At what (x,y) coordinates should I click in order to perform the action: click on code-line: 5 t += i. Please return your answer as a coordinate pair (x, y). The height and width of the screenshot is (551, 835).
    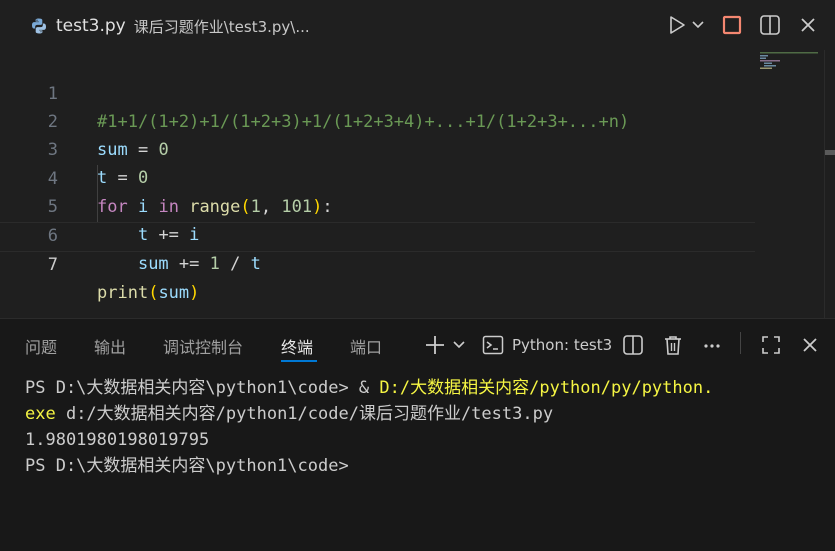
    Looking at the image, I should click on (377, 205).